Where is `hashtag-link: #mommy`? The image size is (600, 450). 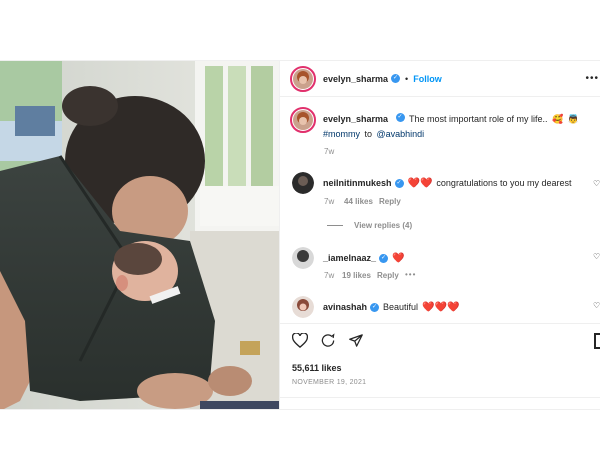 hashtag-link: #mommy is located at coordinates (341, 134).